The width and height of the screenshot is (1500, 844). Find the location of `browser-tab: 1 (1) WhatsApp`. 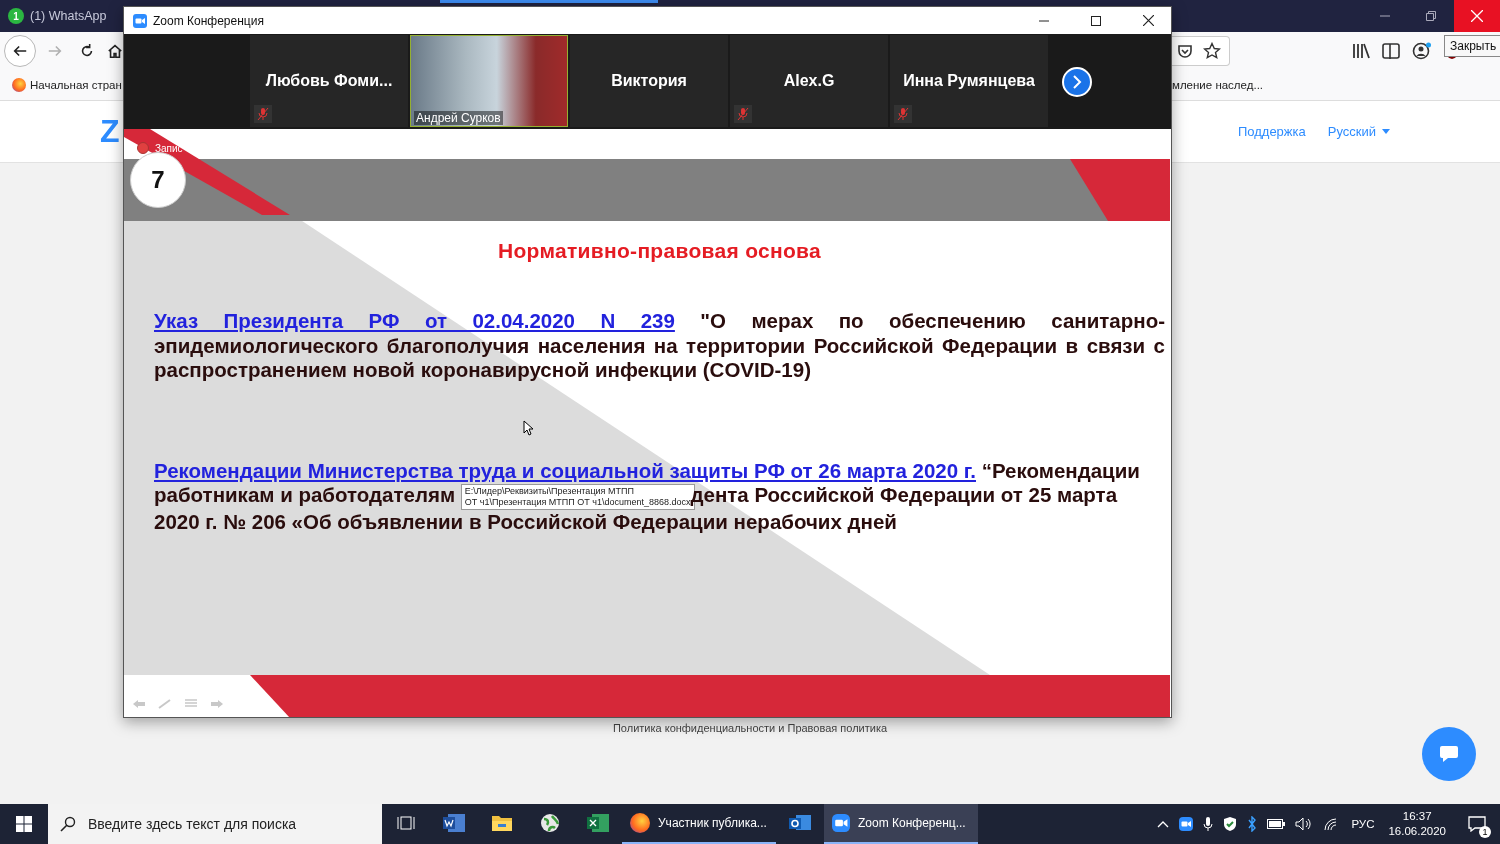

browser-tab: 1 (1) WhatsApp is located at coordinates (57, 16).